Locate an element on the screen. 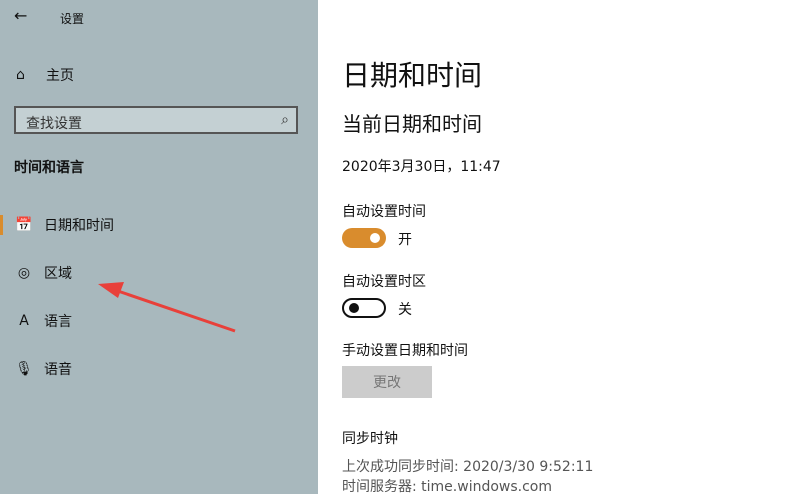 This screenshot has width=791, height=496. sidebar-item-region: ◎ 区域 is located at coordinates (159, 273).